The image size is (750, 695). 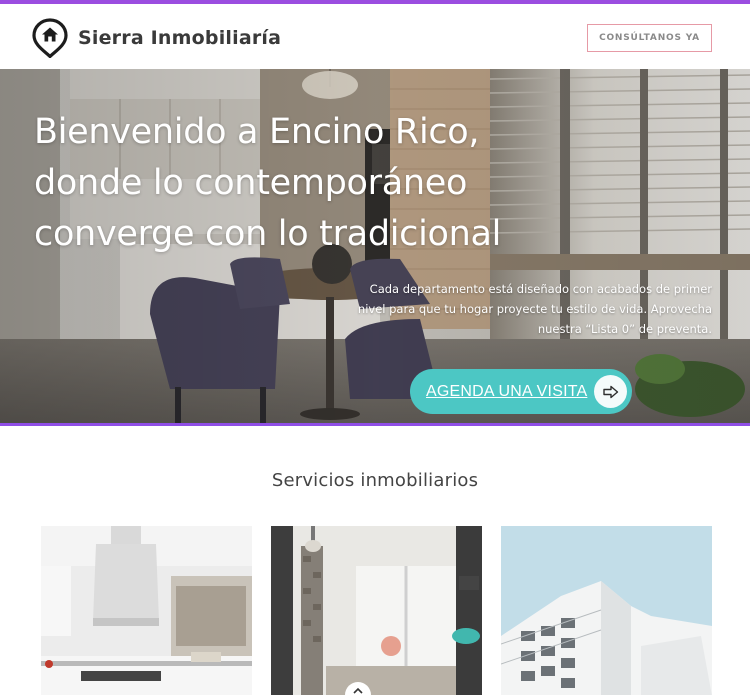 I want to click on hero-title-line-2: donde lo contemporáneo, so click(x=251, y=183).